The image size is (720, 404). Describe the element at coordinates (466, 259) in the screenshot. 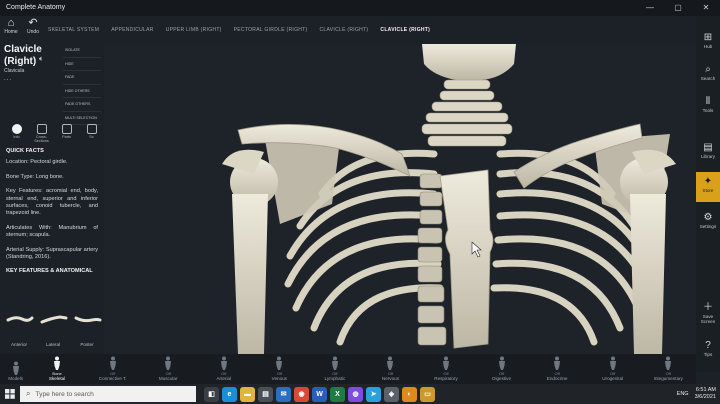

I see `sternum` at that location.